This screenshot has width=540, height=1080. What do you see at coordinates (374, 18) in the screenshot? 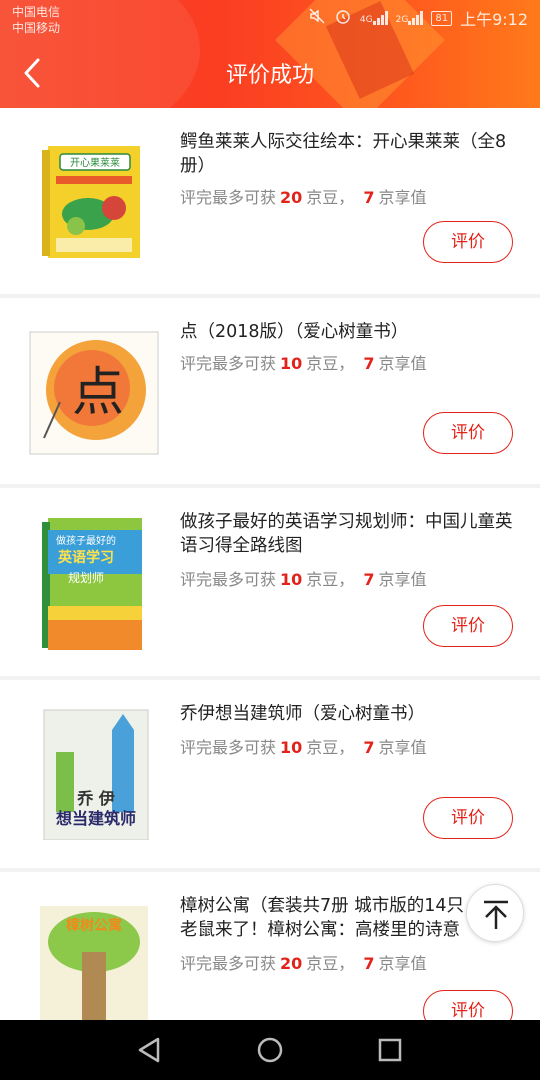
I see `signal-icon-1: 4G` at bounding box center [374, 18].